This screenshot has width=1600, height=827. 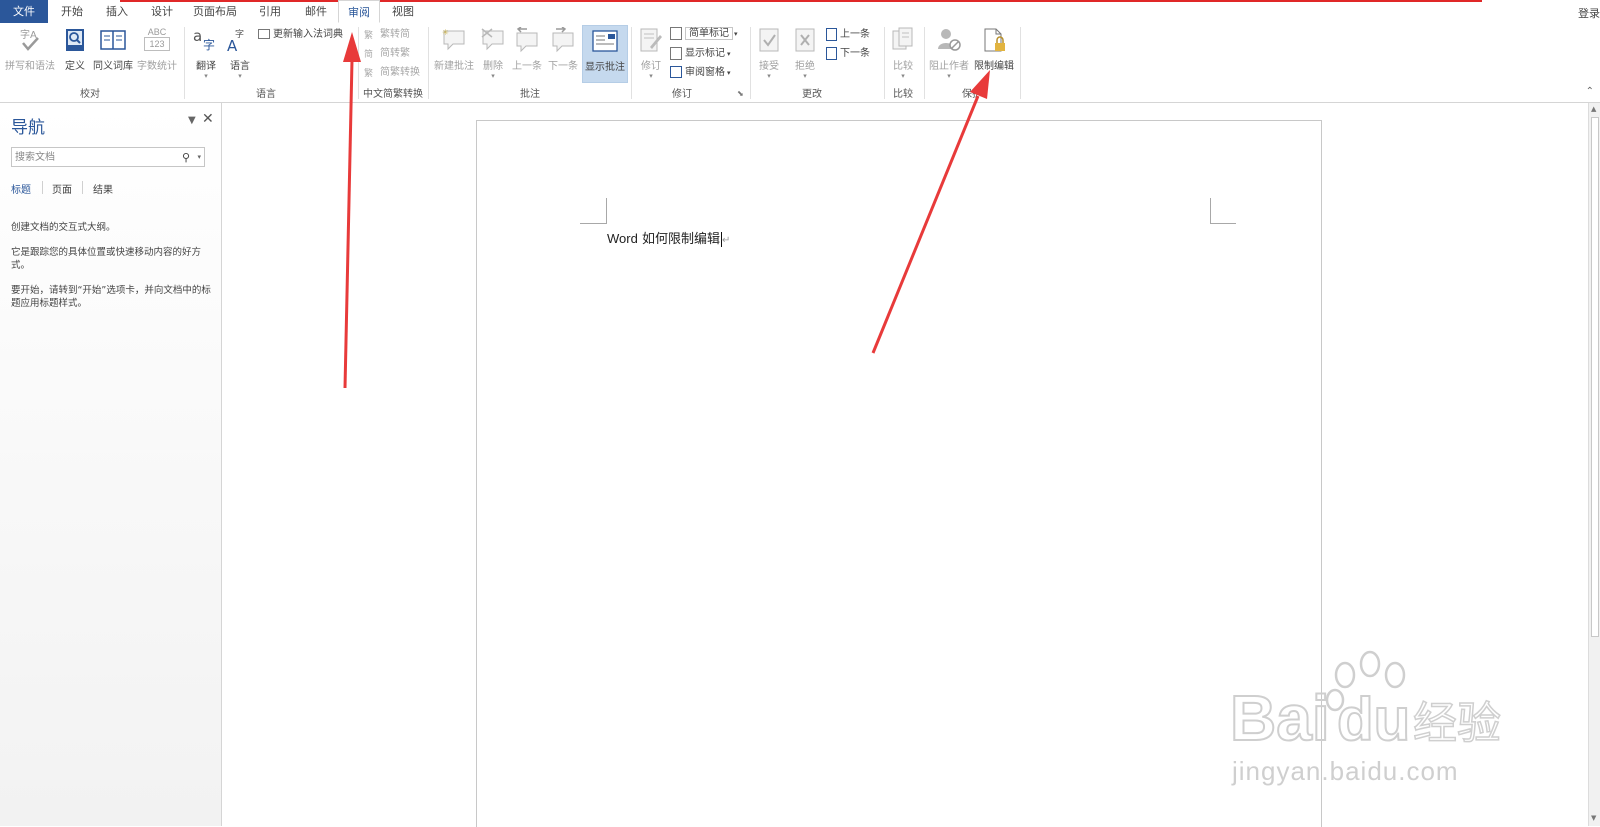 I want to click on word-count-icon: ABC 123, so click(x=157, y=40).